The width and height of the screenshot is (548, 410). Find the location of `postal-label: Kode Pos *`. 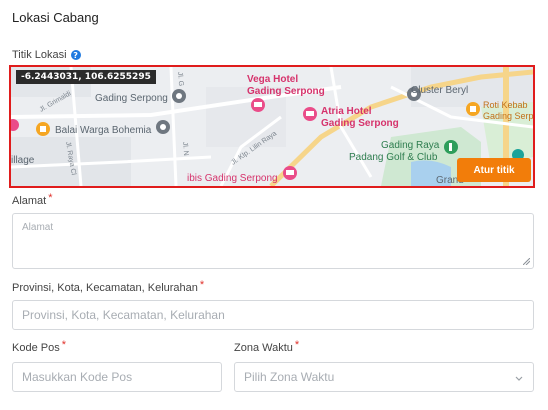

postal-label: Kode Pos * is located at coordinates (39, 346).